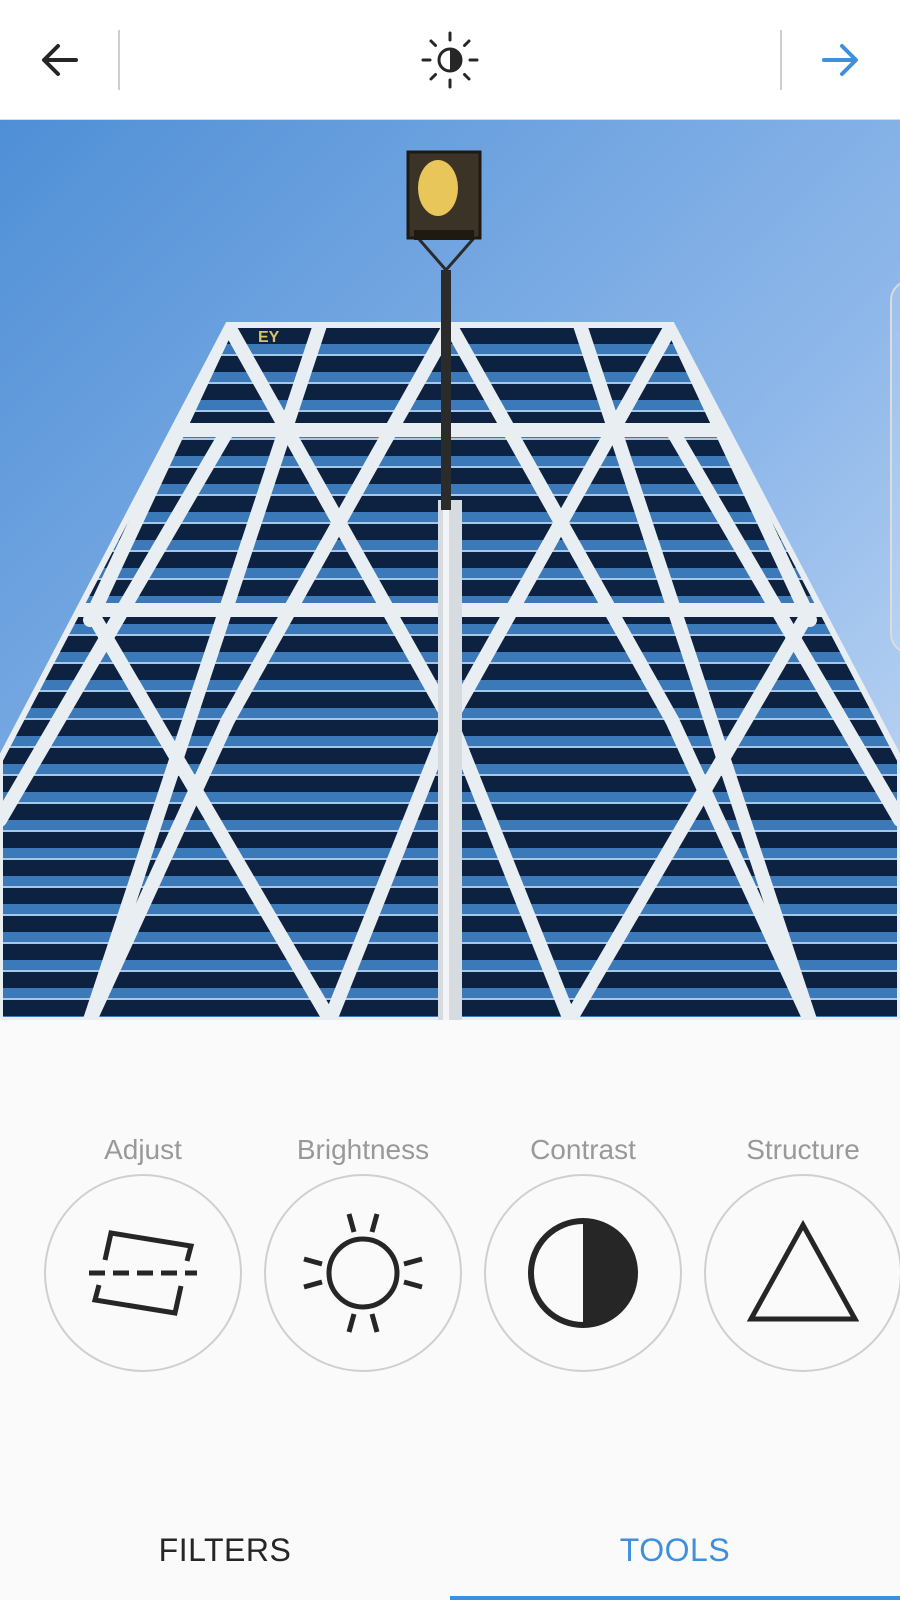  What do you see at coordinates (895, 467) in the screenshot?
I see `side-handle` at bounding box center [895, 467].